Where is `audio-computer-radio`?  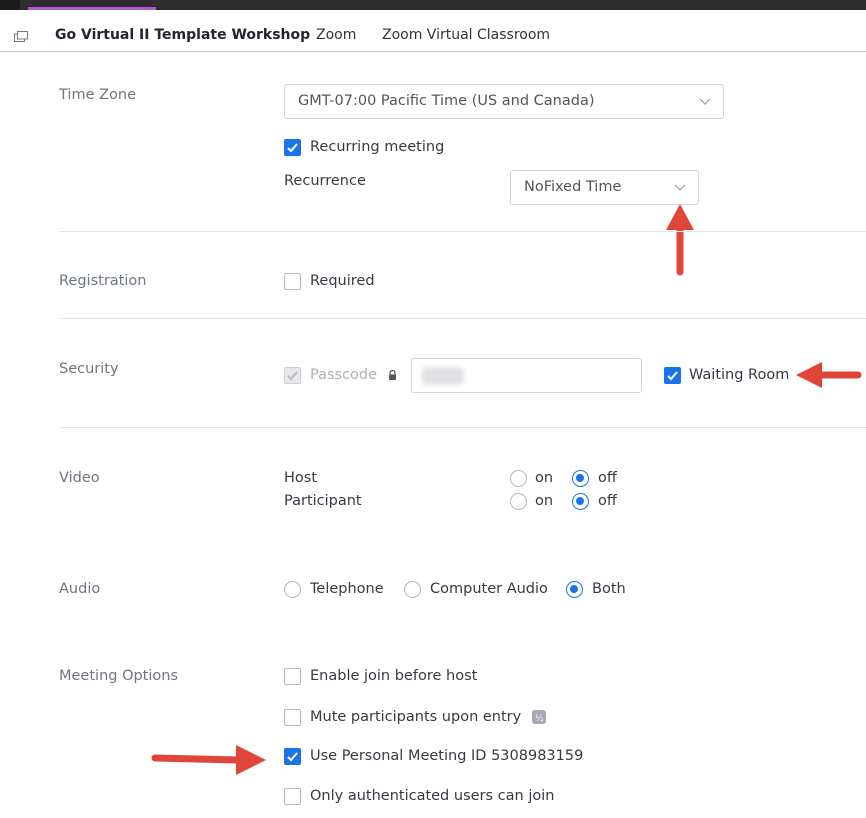
audio-computer-radio is located at coordinates (412, 589).